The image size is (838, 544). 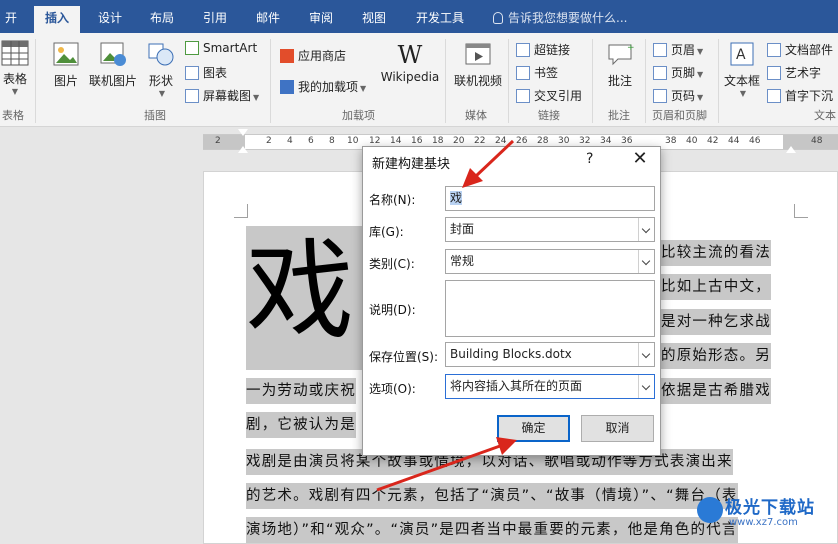 What do you see at coordinates (15, 53) in the screenshot?
I see `table-icon` at bounding box center [15, 53].